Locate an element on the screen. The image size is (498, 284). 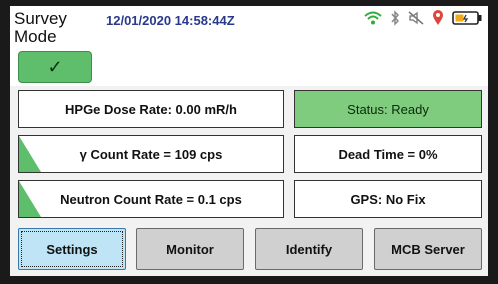
neutron-level-indicator-icon is located at coordinates (30, 199).